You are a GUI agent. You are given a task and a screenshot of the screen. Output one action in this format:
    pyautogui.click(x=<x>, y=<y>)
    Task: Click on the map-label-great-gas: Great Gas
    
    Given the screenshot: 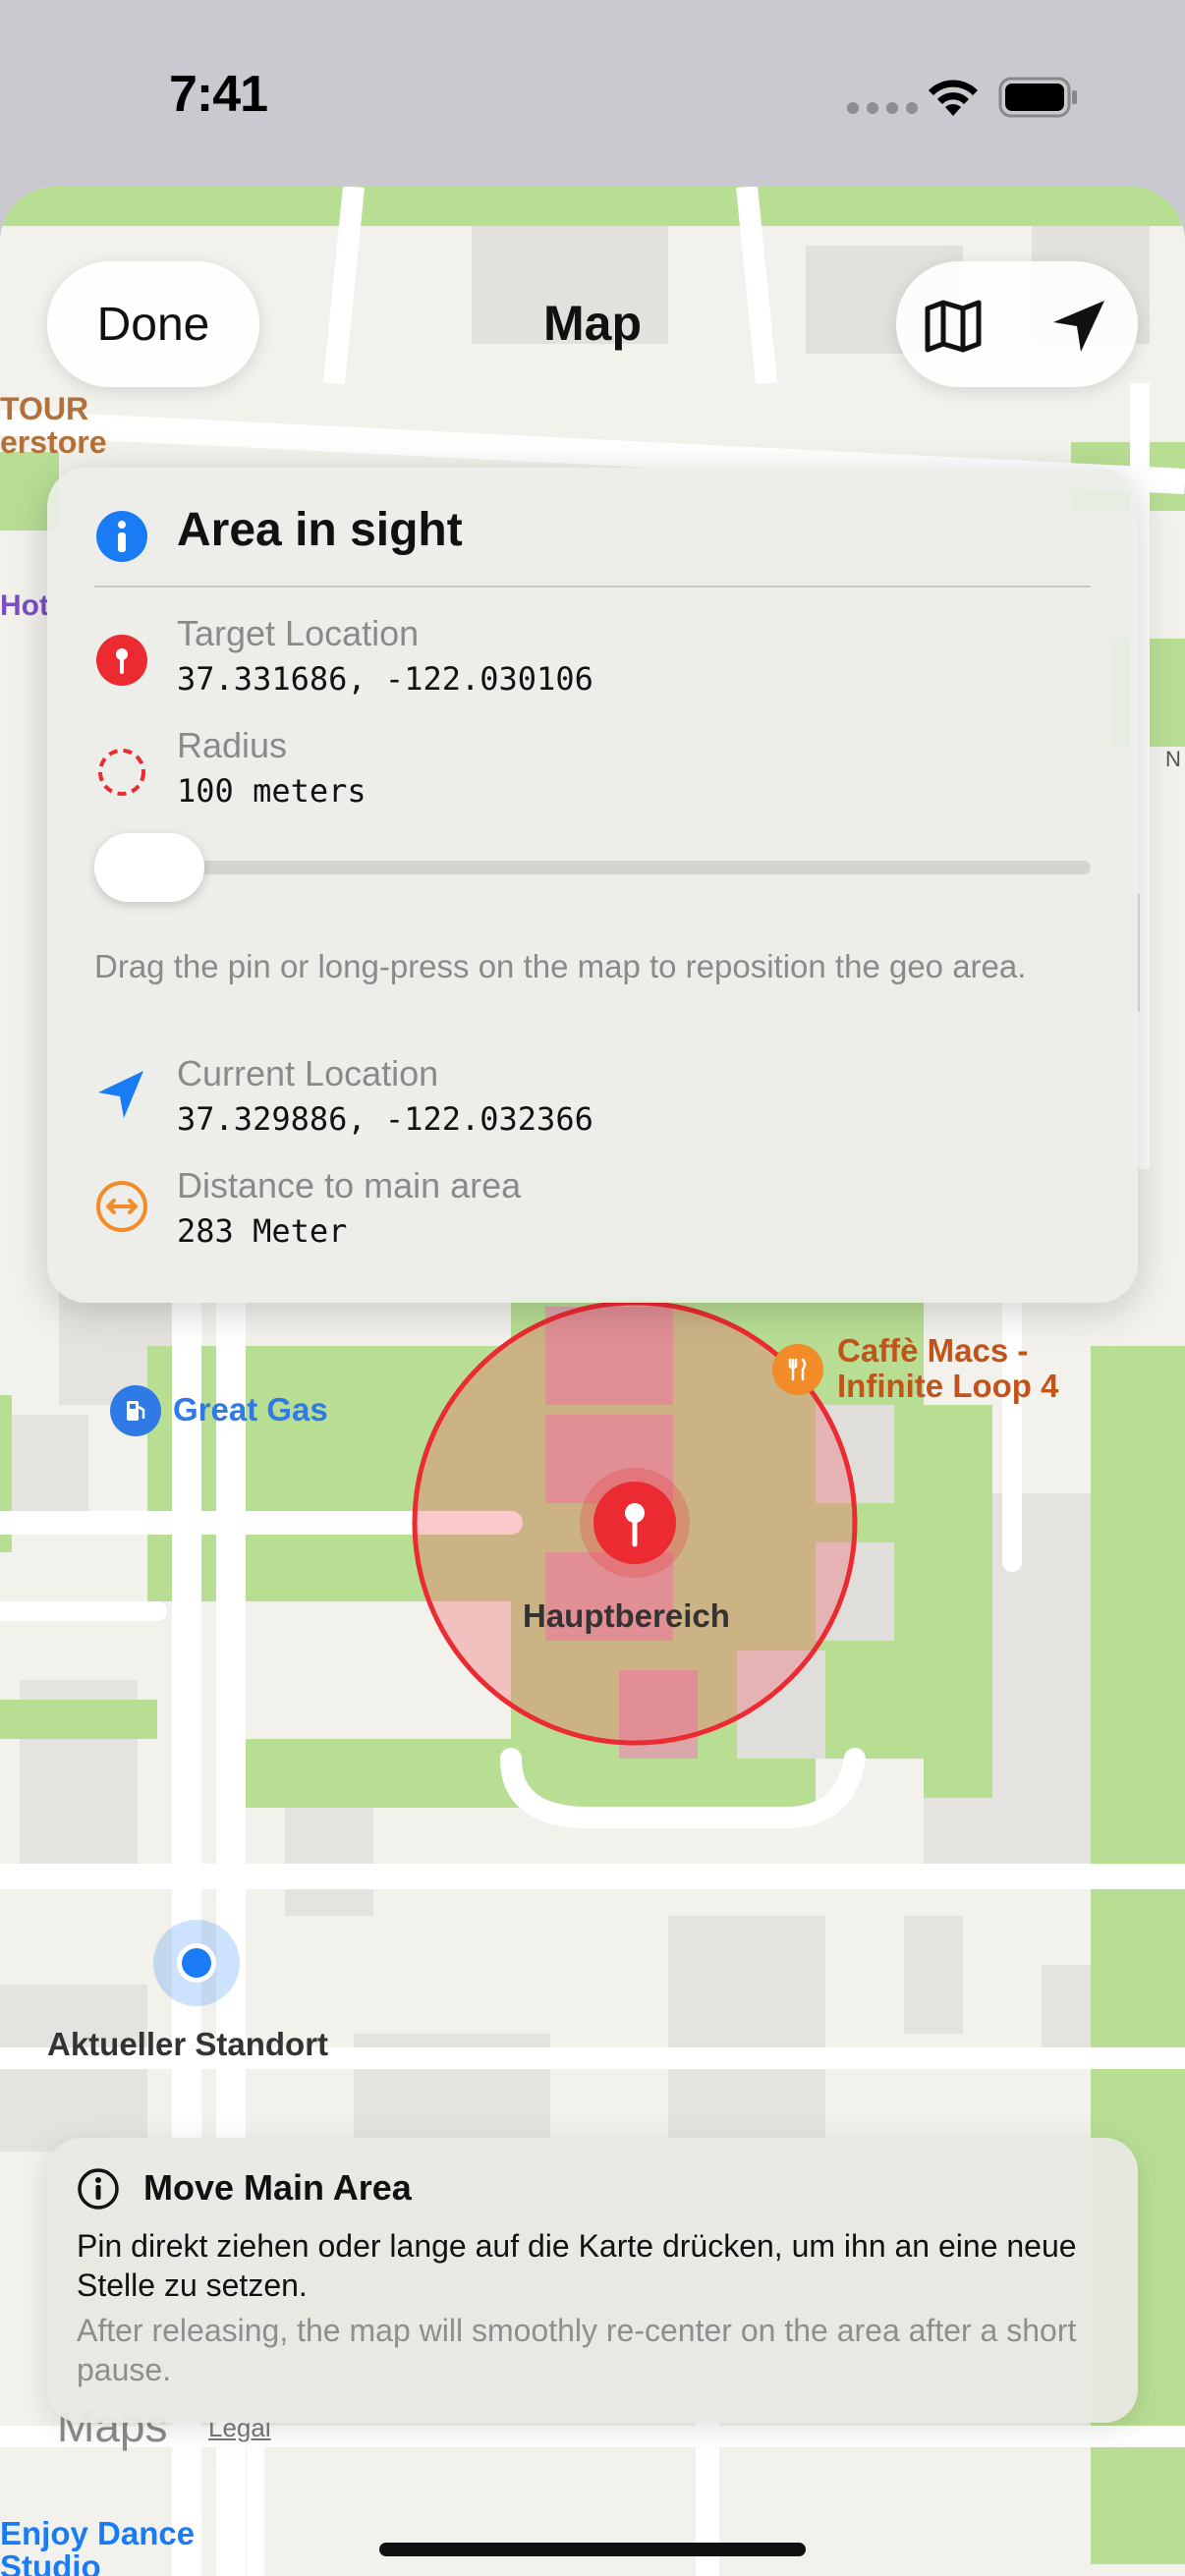 What is the action you would take?
    pyautogui.click(x=251, y=1409)
    